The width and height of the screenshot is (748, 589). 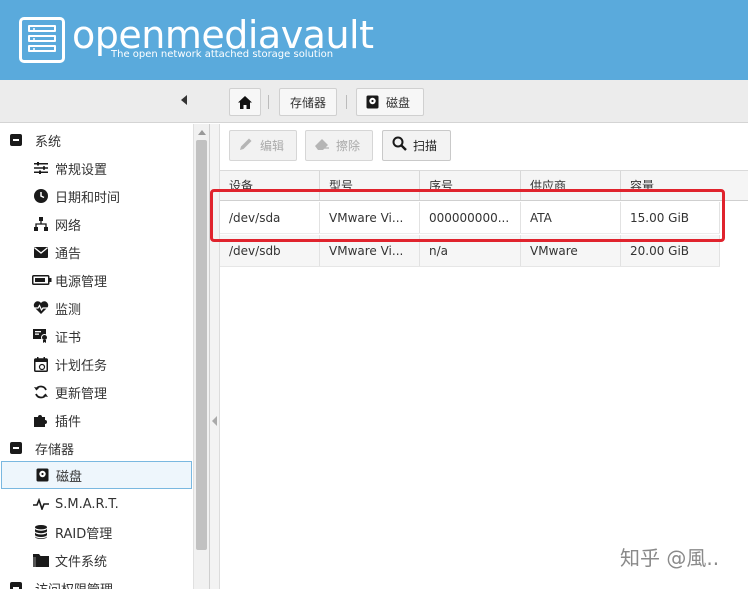 What do you see at coordinates (68, 226) in the screenshot?
I see `sidebar-item-label: 网络` at bounding box center [68, 226].